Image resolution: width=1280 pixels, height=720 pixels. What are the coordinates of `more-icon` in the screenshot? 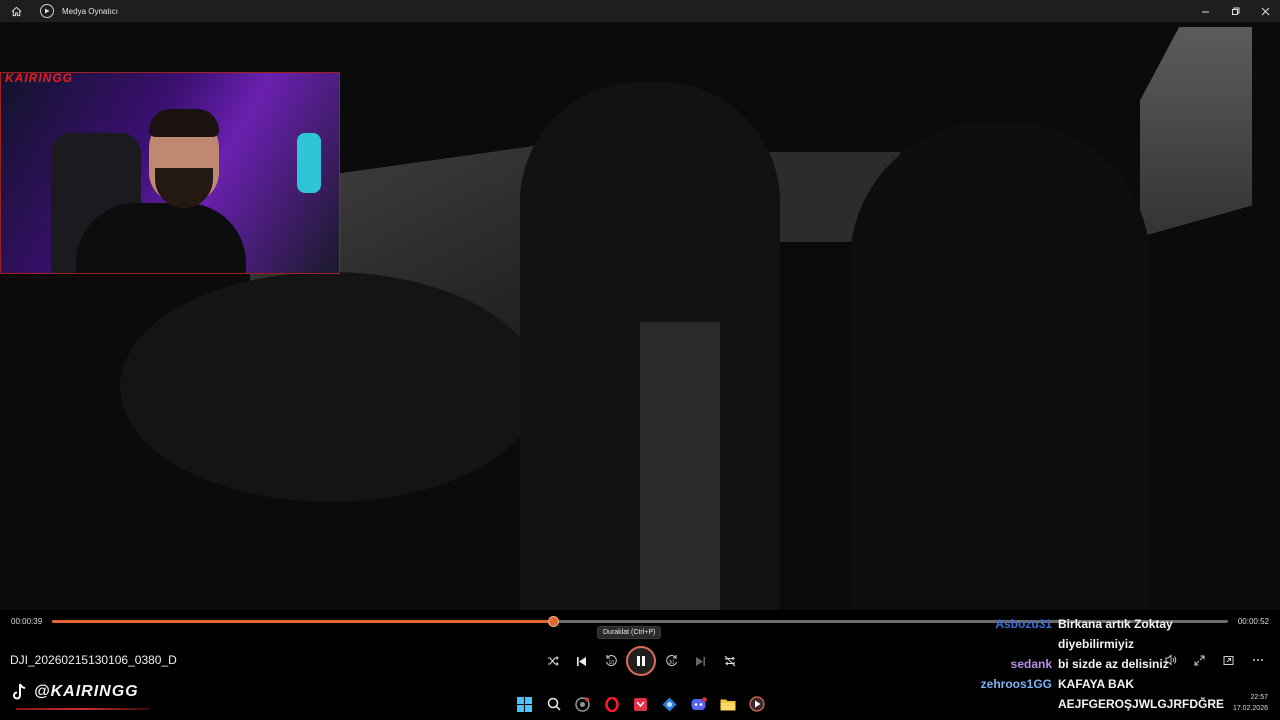 It's located at (1257, 660).